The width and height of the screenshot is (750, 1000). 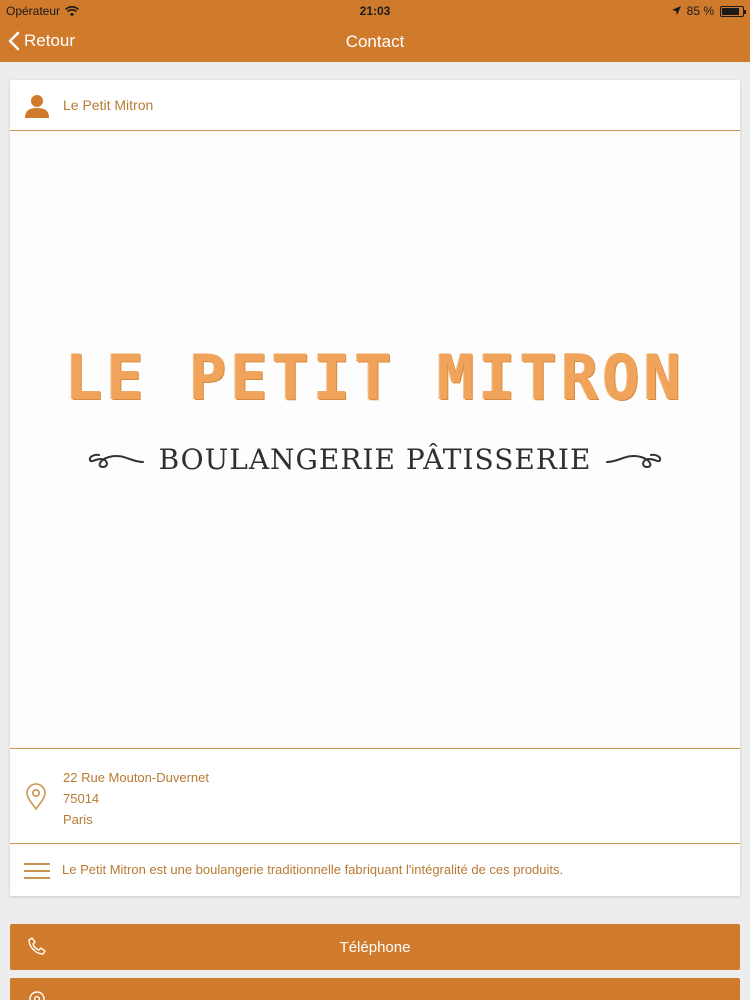 I want to click on address-row: 22 Rue Mouton-Duvernet 75014 Paris, so click(x=375, y=796).